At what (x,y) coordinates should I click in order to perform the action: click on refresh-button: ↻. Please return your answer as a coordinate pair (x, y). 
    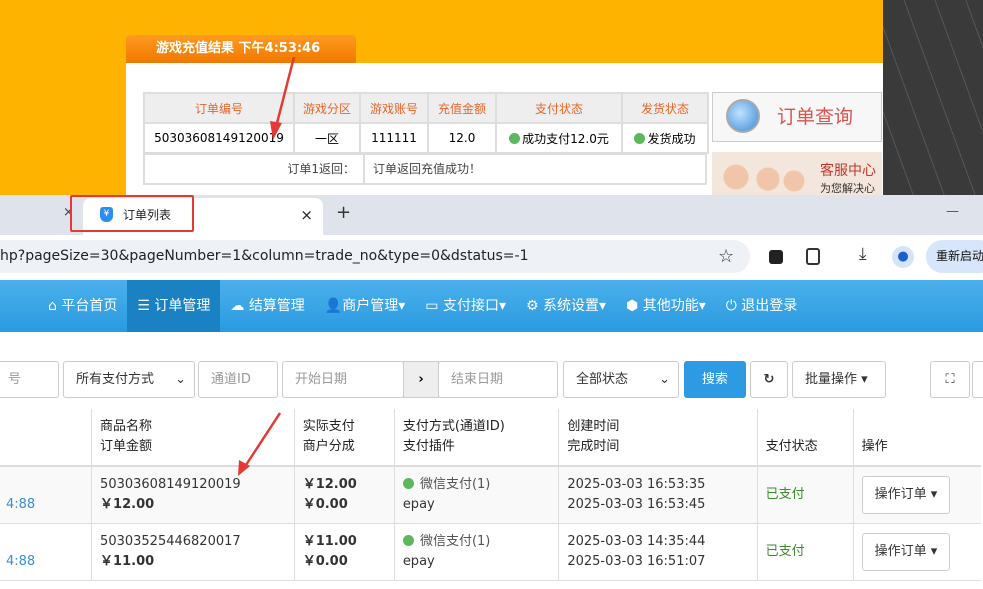
    Looking at the image, I should click on (769, 379).